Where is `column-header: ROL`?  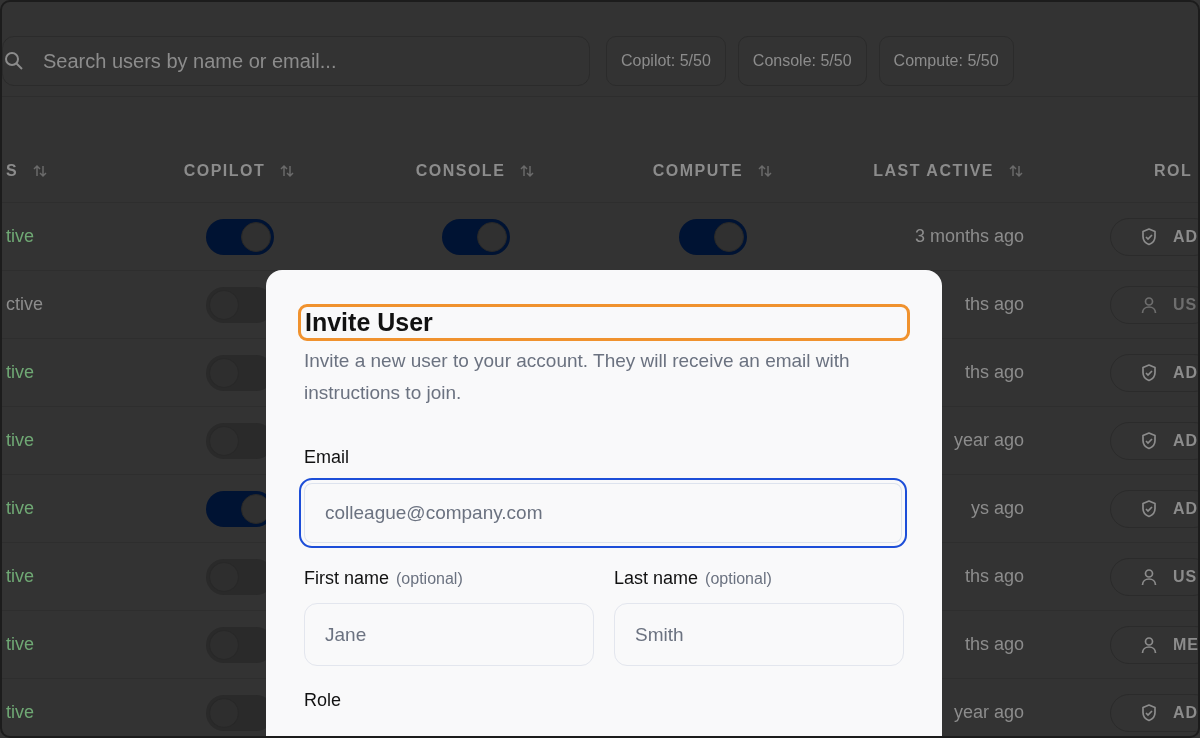
column-header: ROL is located at coordinates (1173, 171).